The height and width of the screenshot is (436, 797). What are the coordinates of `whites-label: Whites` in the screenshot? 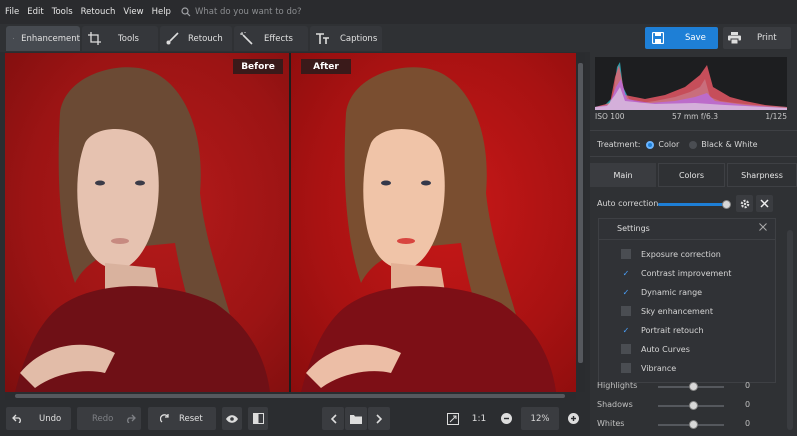 It's located at (611, 423).